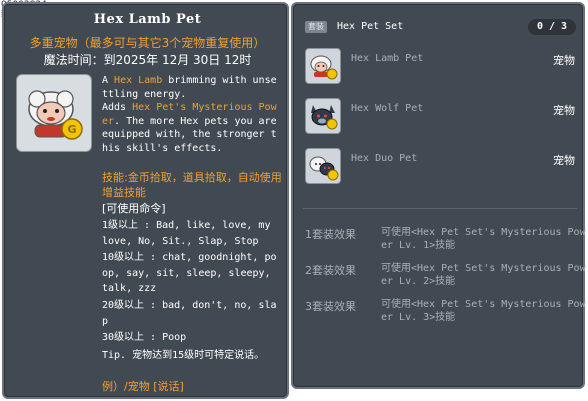 The width and height of the screenshot is (588, 401). What do you see at coordinates (183, 355) in the screenshot?
I see `pet-tip: Tip. 宠物达到15级时可特定说话。` at bounding box center [183, 355].